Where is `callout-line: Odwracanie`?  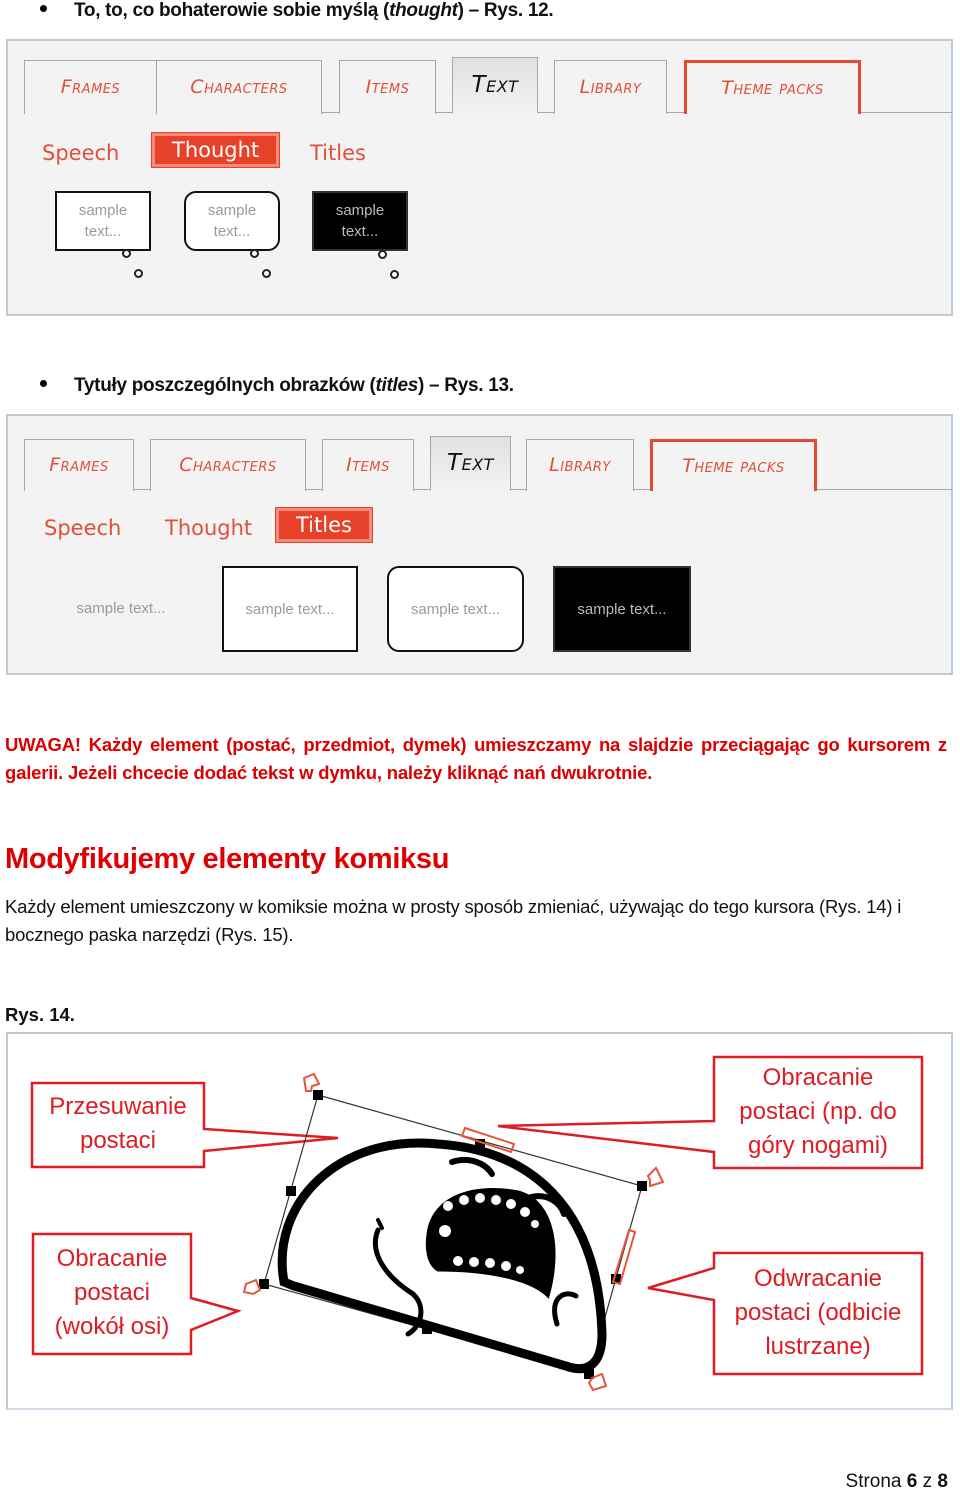
callout-line: Odwracanie is located at coordinates (818, 1278).